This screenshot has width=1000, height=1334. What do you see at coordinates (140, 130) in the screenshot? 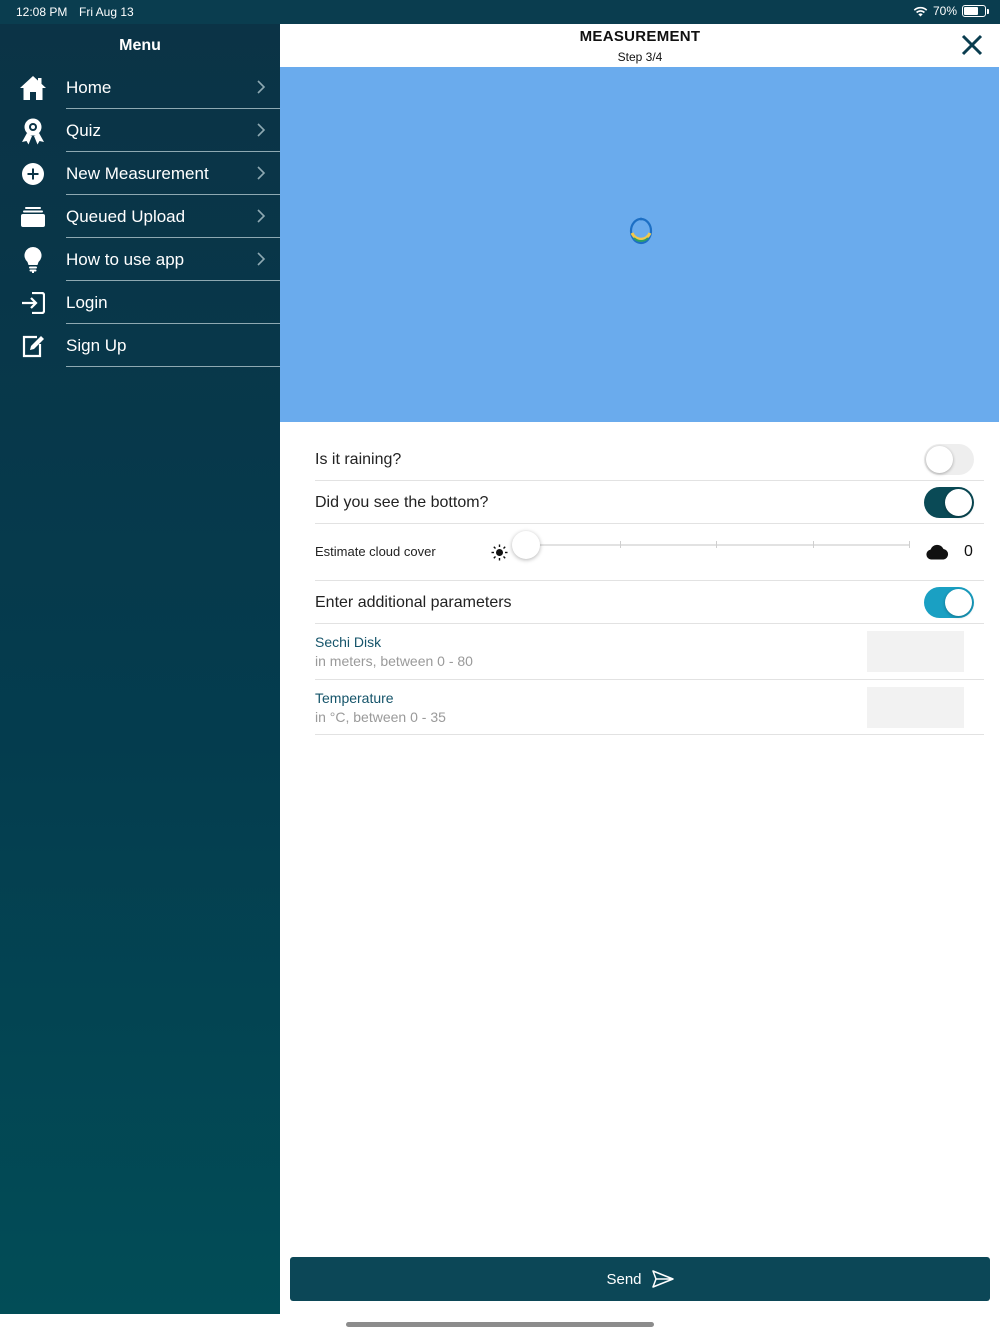
I see `sidebar-item-quiz: Quiz` at bounding box center [140, 130].